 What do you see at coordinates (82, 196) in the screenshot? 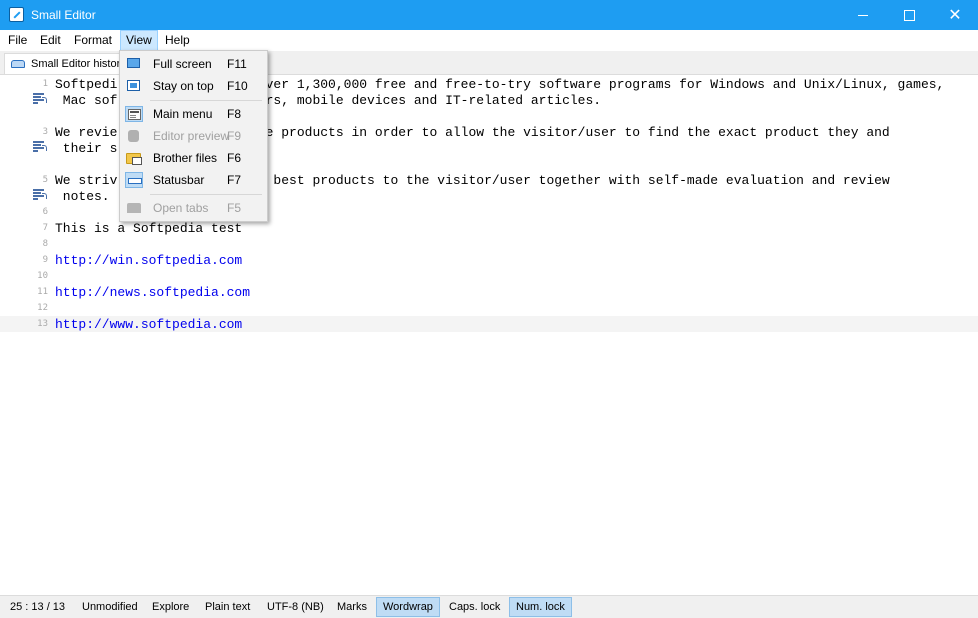
I see `text-line: notes.` at bounding box center [82, 196].